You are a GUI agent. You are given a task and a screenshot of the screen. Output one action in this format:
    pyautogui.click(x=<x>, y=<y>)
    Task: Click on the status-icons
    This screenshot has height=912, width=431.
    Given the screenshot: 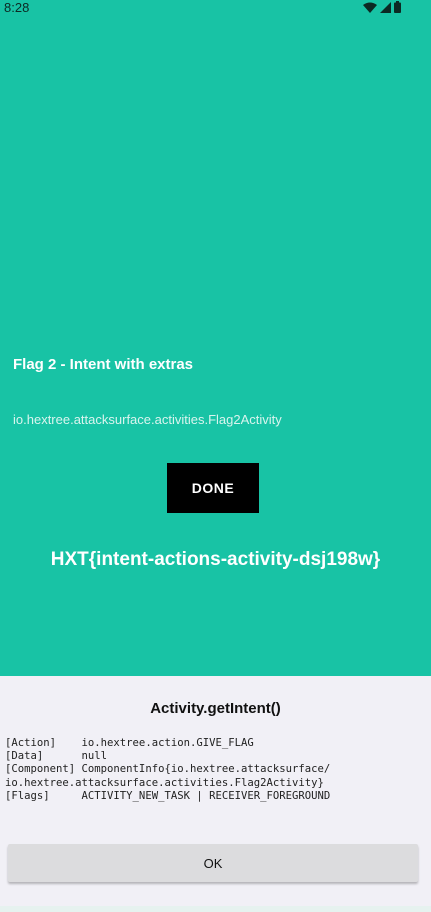 What is the action you would take?
    pyautogui.click(x=382, y=7)
    